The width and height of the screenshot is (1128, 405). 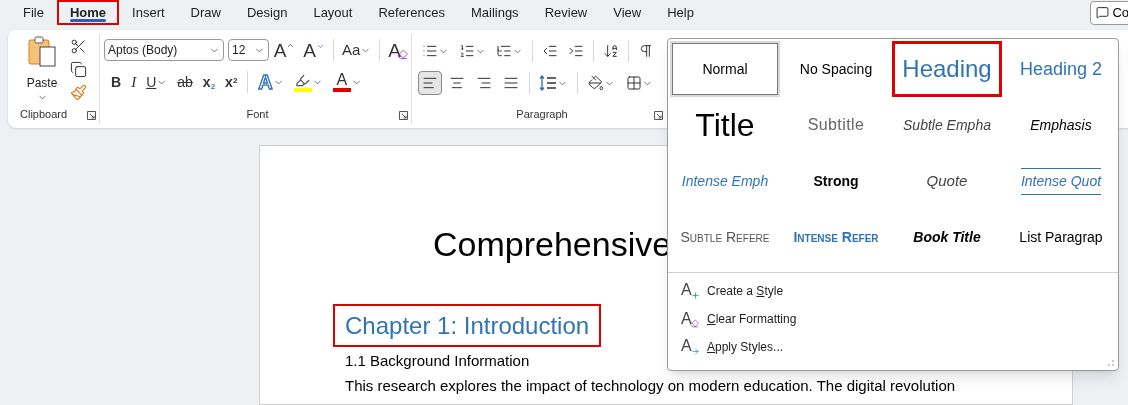 What do you see at coordinates (42, 71) in the screenshot?
I see `paste-button: Paste` at bounding box center [42, 71].